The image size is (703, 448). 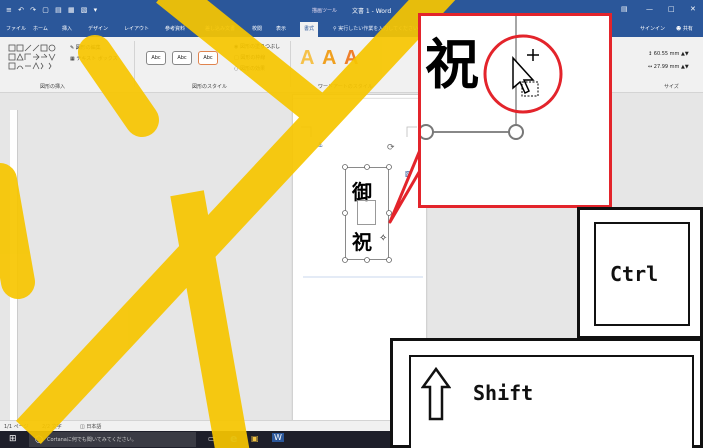 What do you see at coordinates (329, 58) in the screenshot?
I see `wordart-style-2: A` at bounding box center [329, 58].